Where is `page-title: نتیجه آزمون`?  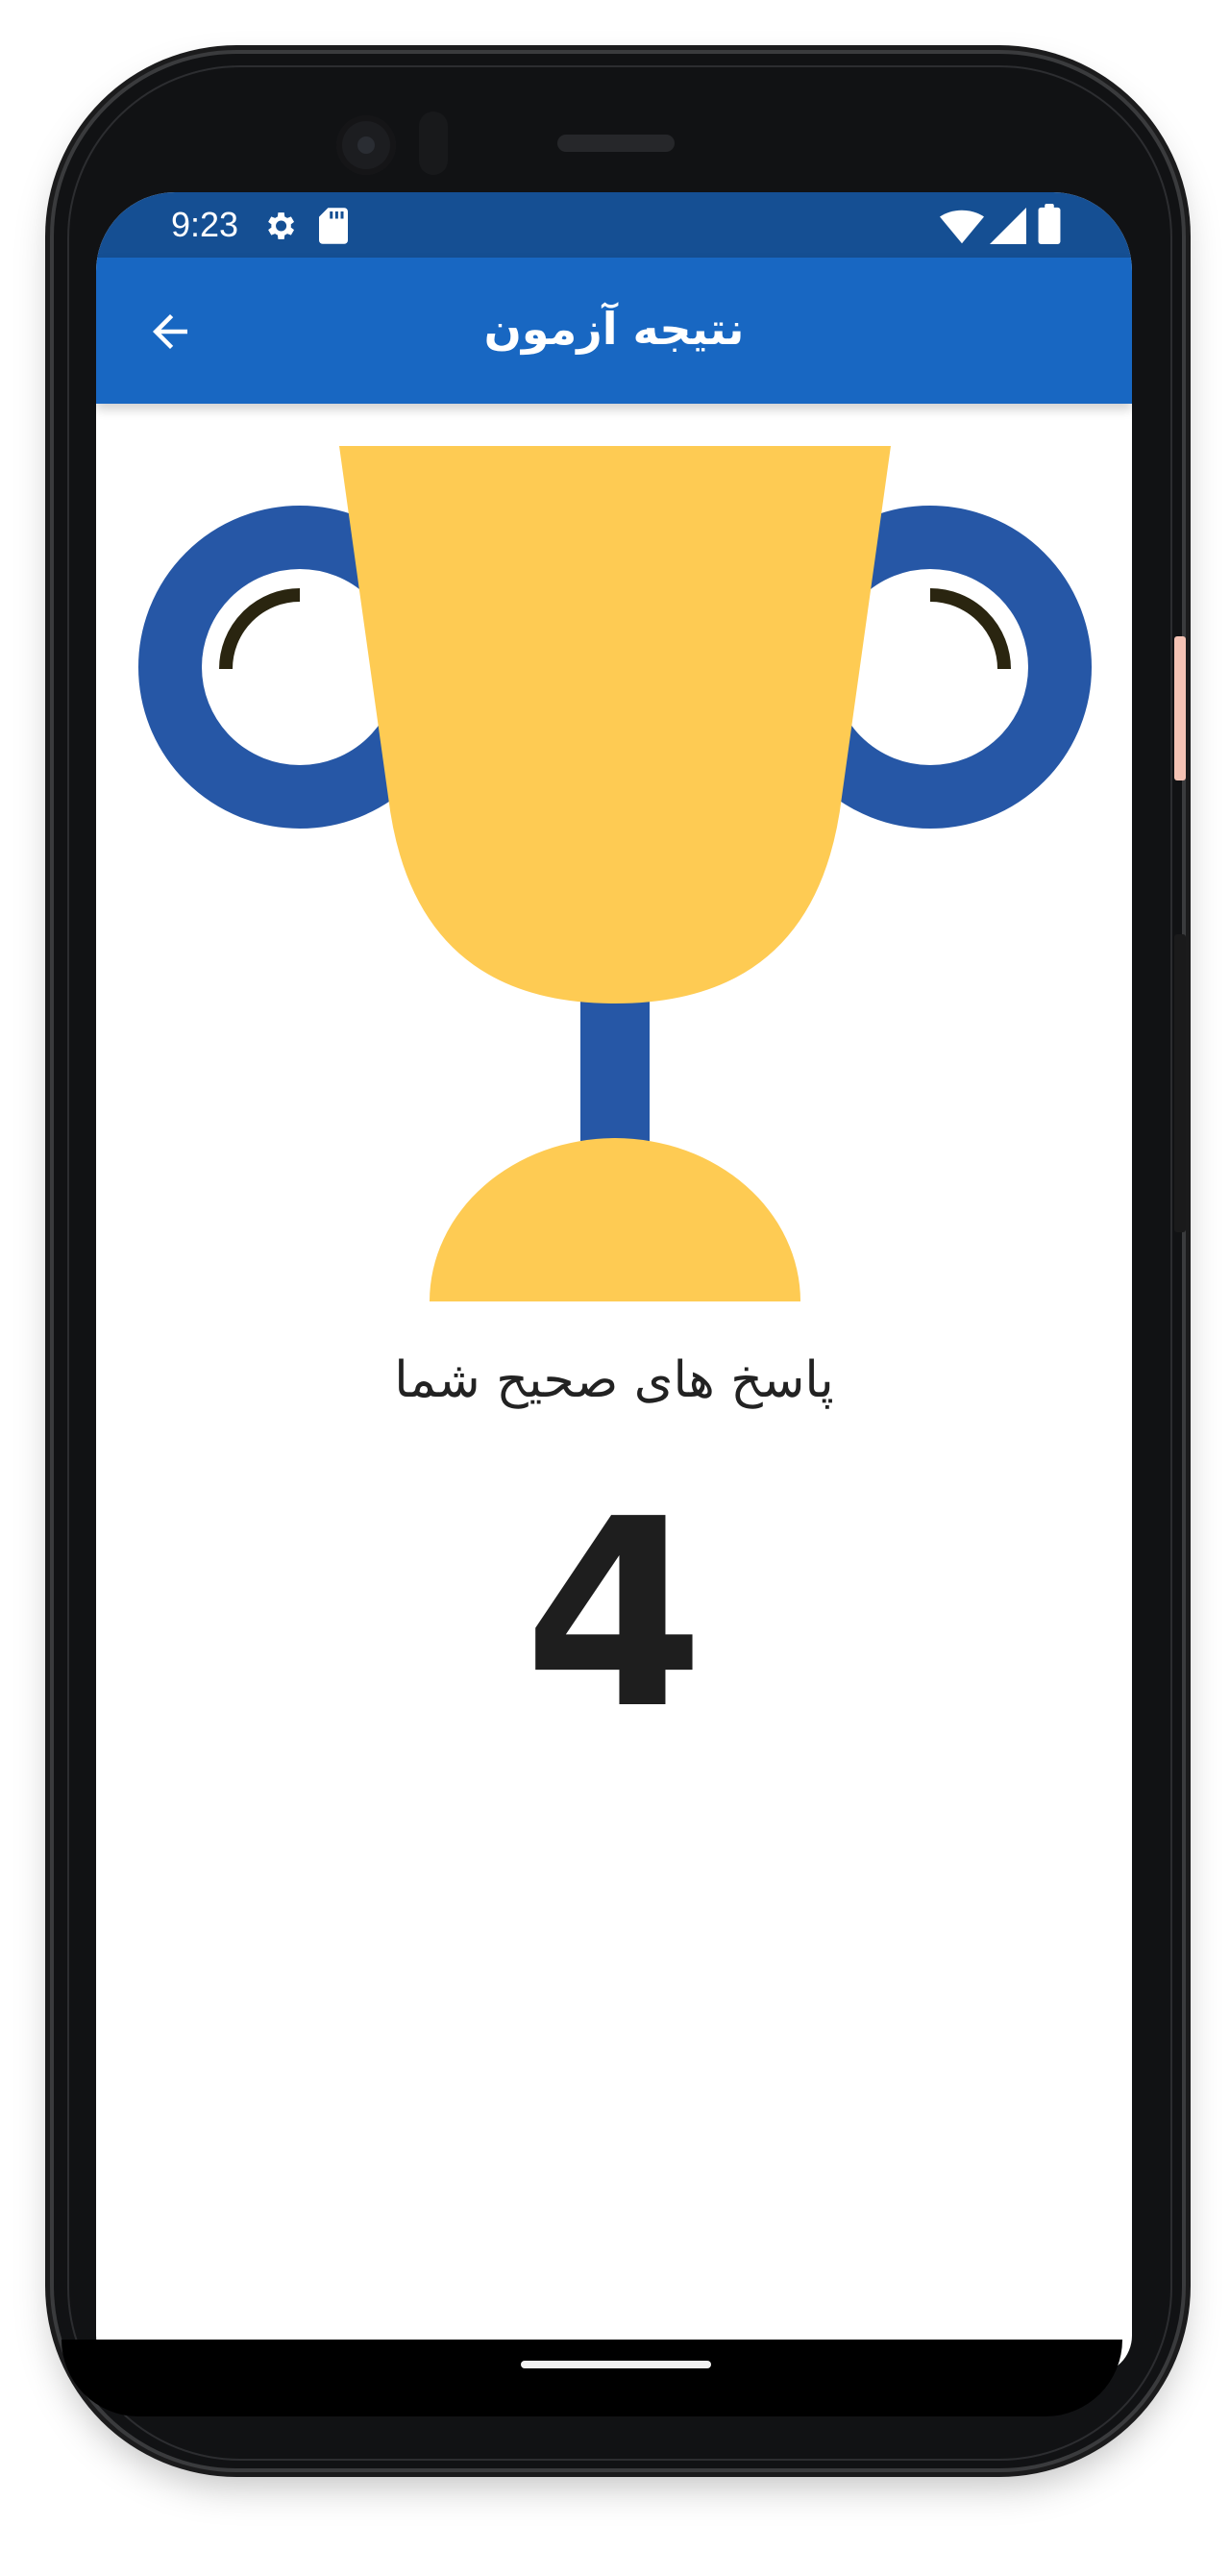
page-title: نتیجه آزمون is located at coordinates (614, 329).